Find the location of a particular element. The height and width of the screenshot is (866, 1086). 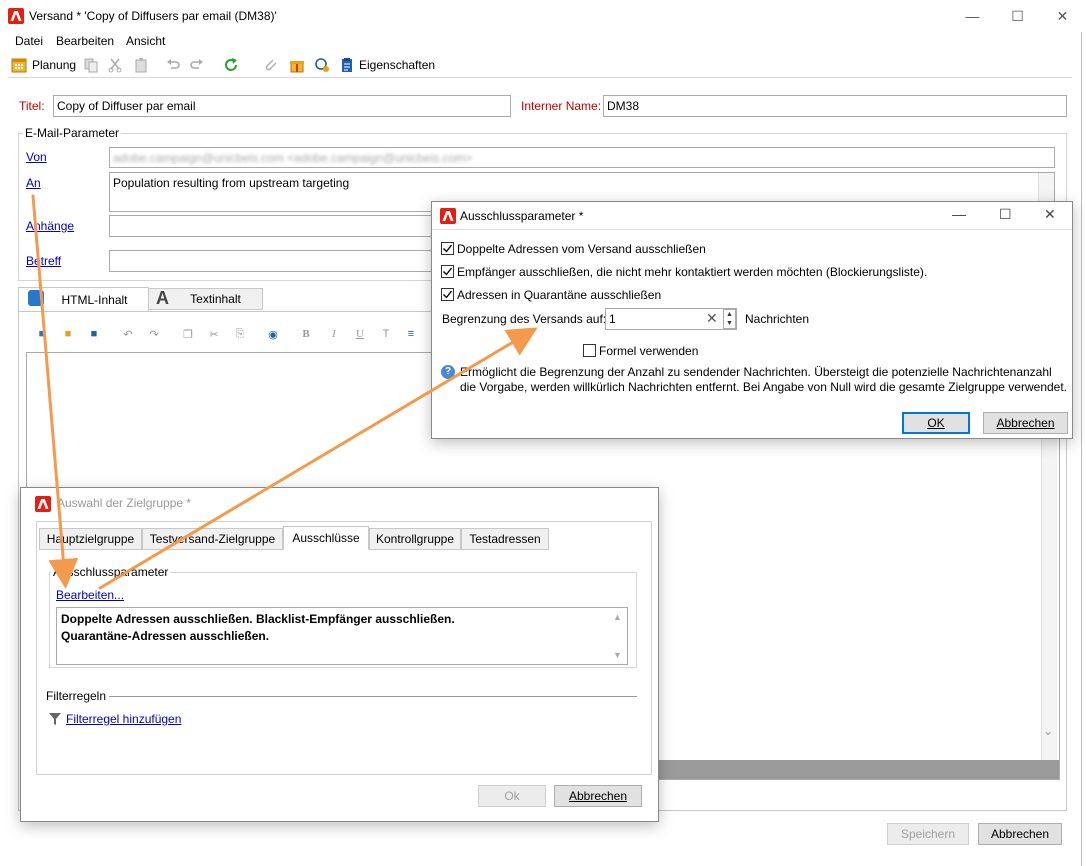

an-link: An is located at coordinates (33, 183).